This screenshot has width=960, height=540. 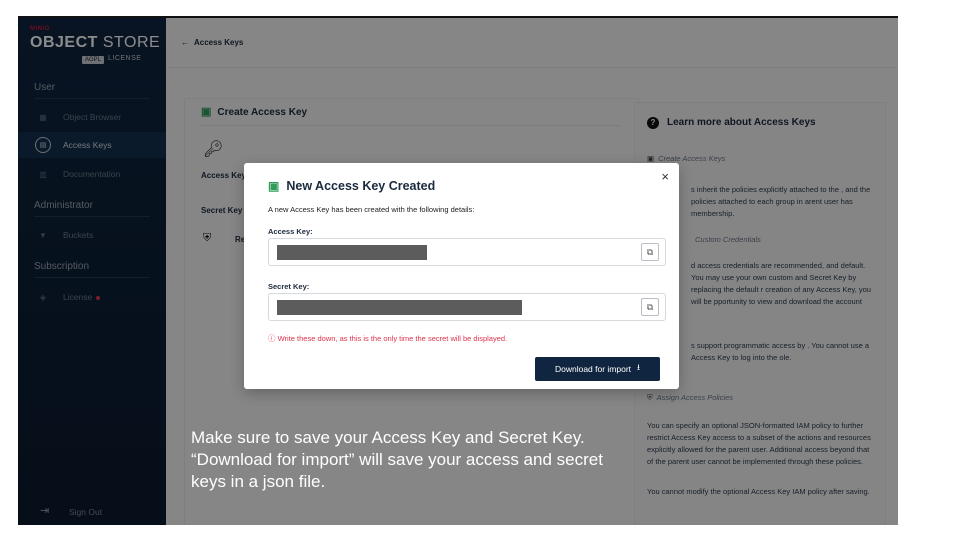 What do you see at coordinates (467, 252) in the screenshot?
I see `access-key-field: ⧉` at bounding box center [467, 252].